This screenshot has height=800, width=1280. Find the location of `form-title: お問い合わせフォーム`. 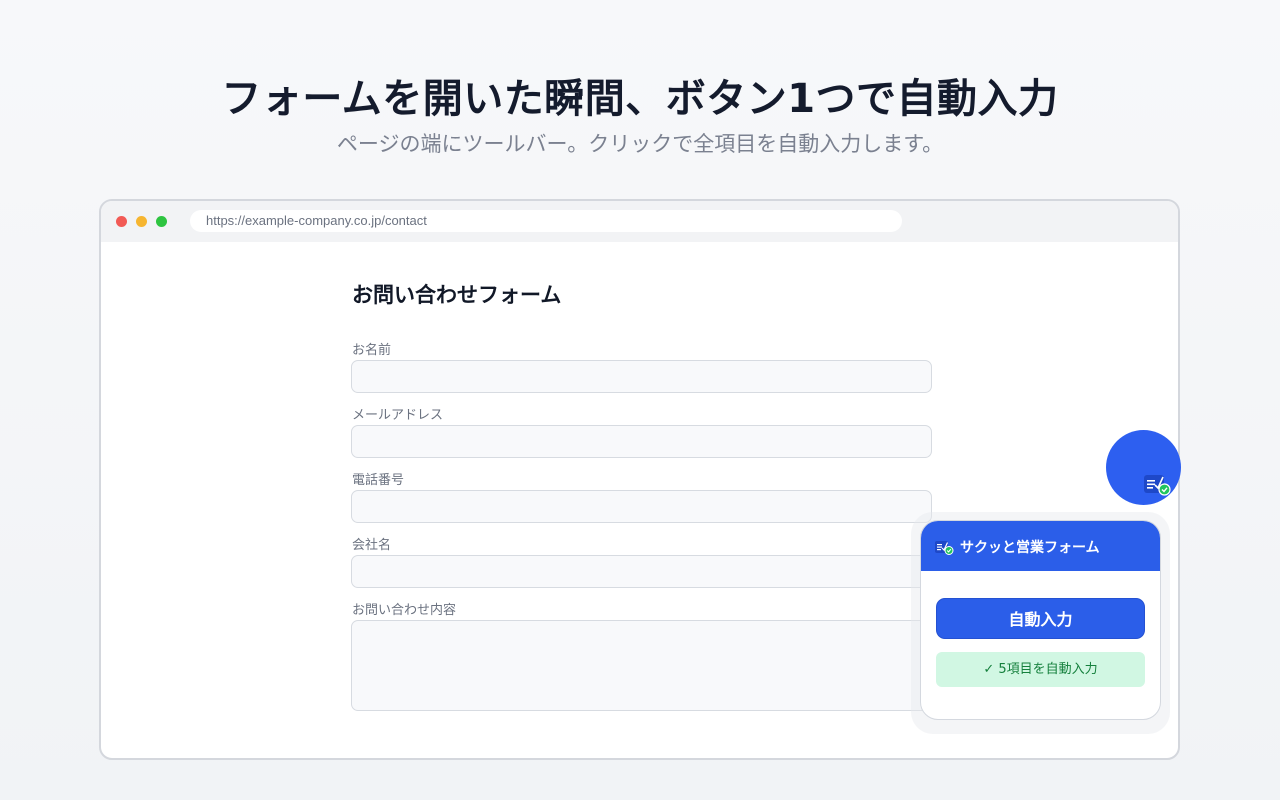

form-title: お問い合わせフォーム is located at coordinates (457, 295).